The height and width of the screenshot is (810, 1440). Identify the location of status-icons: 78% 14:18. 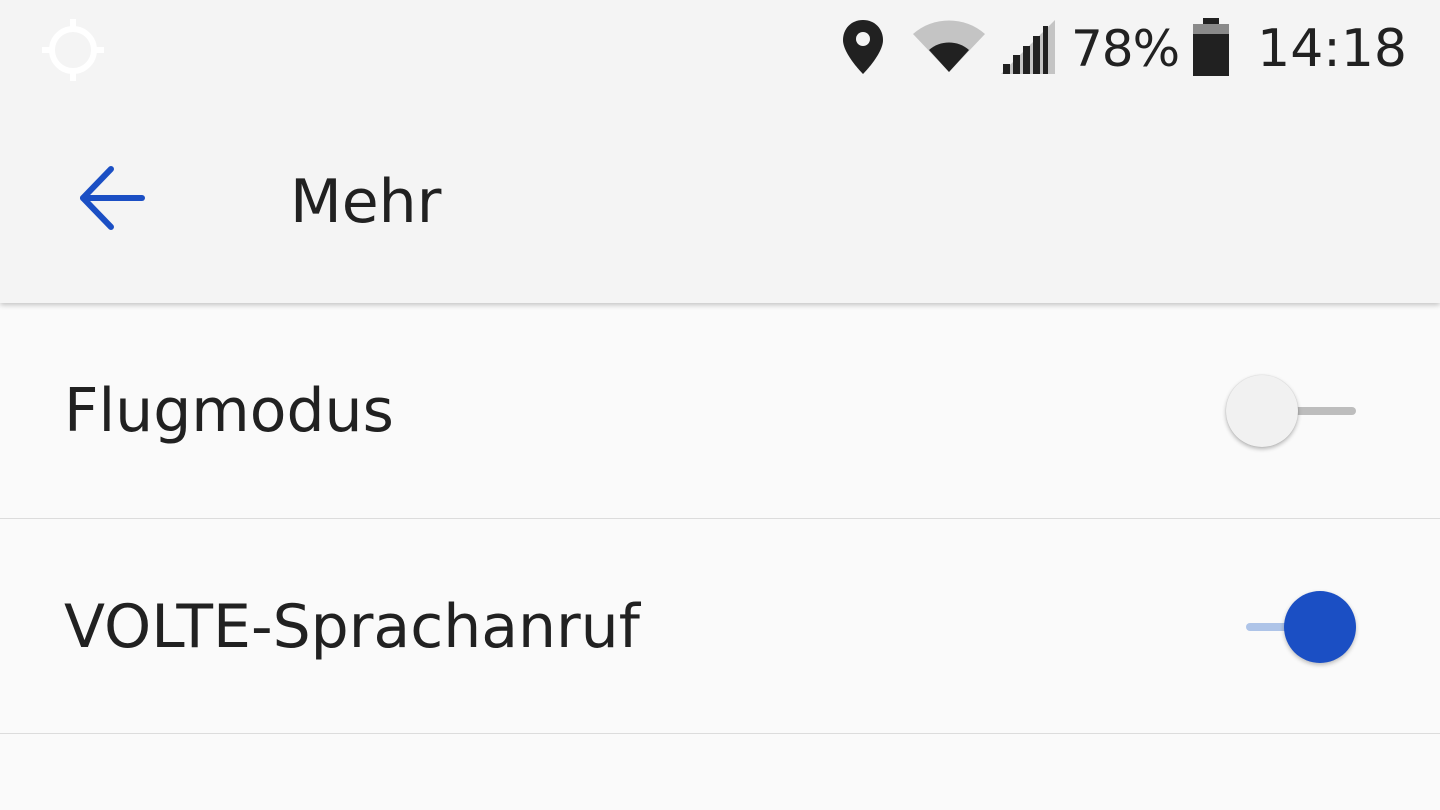
(1124, 49).